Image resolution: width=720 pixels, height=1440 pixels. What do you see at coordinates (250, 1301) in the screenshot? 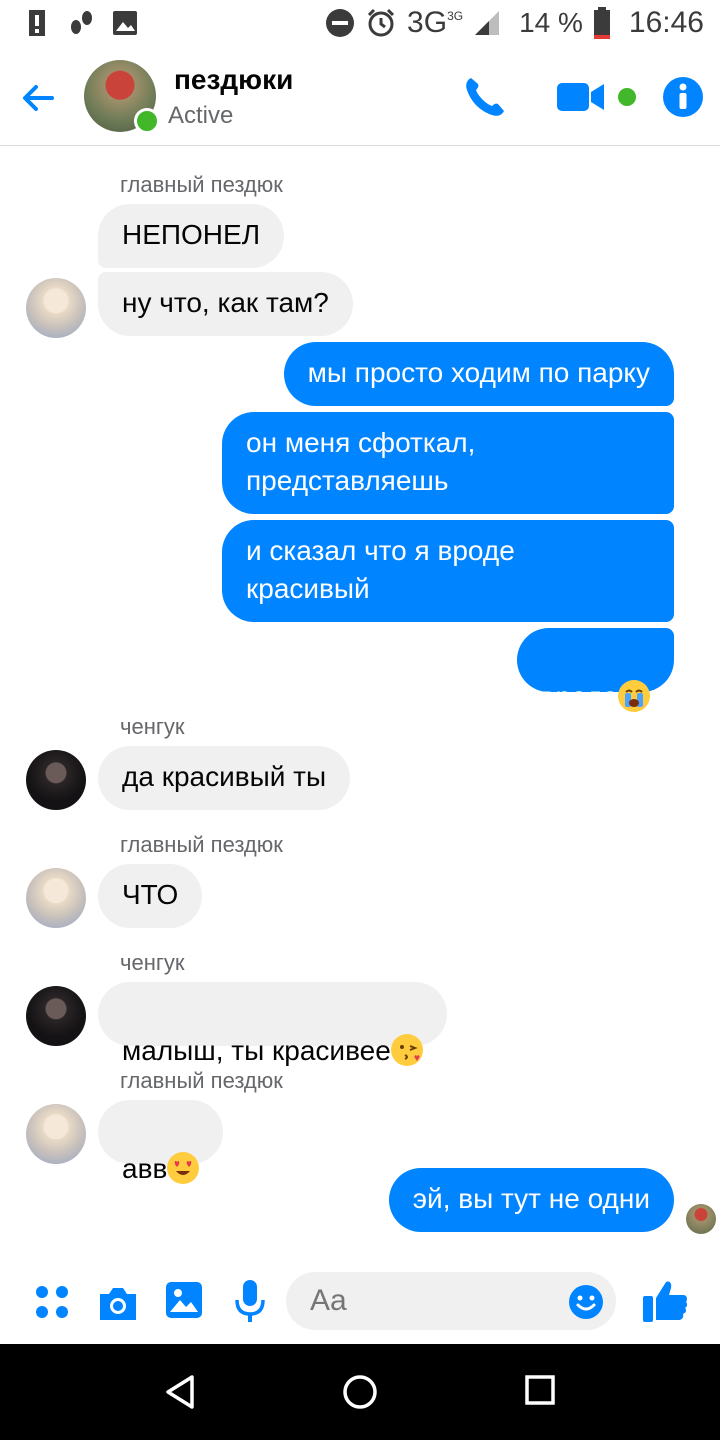
I see `mic-icon` at bounding box center [250, 1301].